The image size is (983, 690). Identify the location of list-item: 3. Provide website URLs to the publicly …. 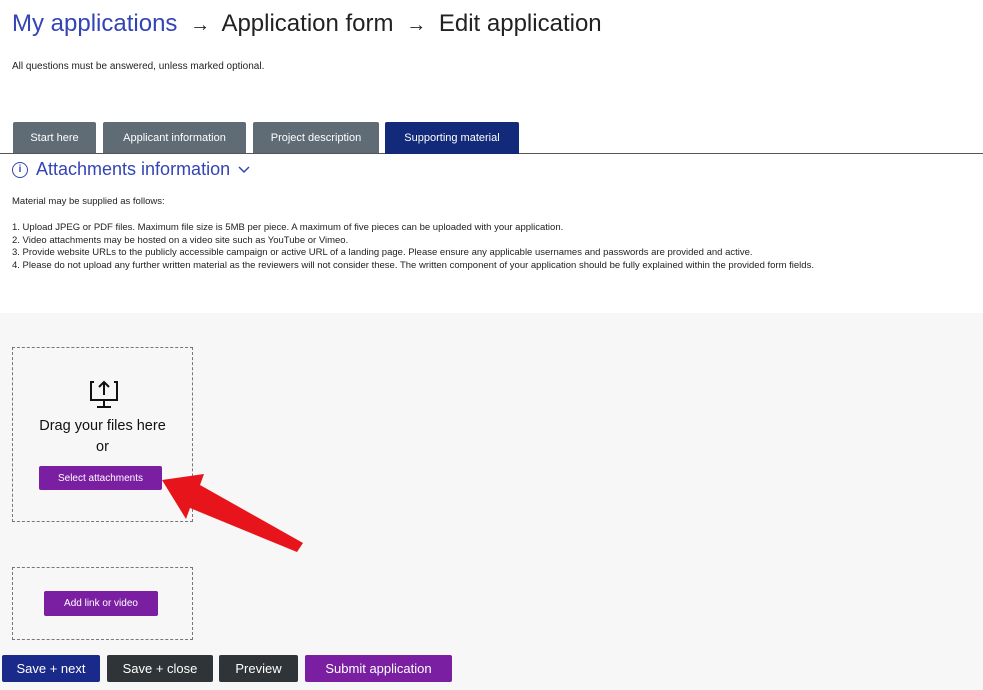
(382, 252).